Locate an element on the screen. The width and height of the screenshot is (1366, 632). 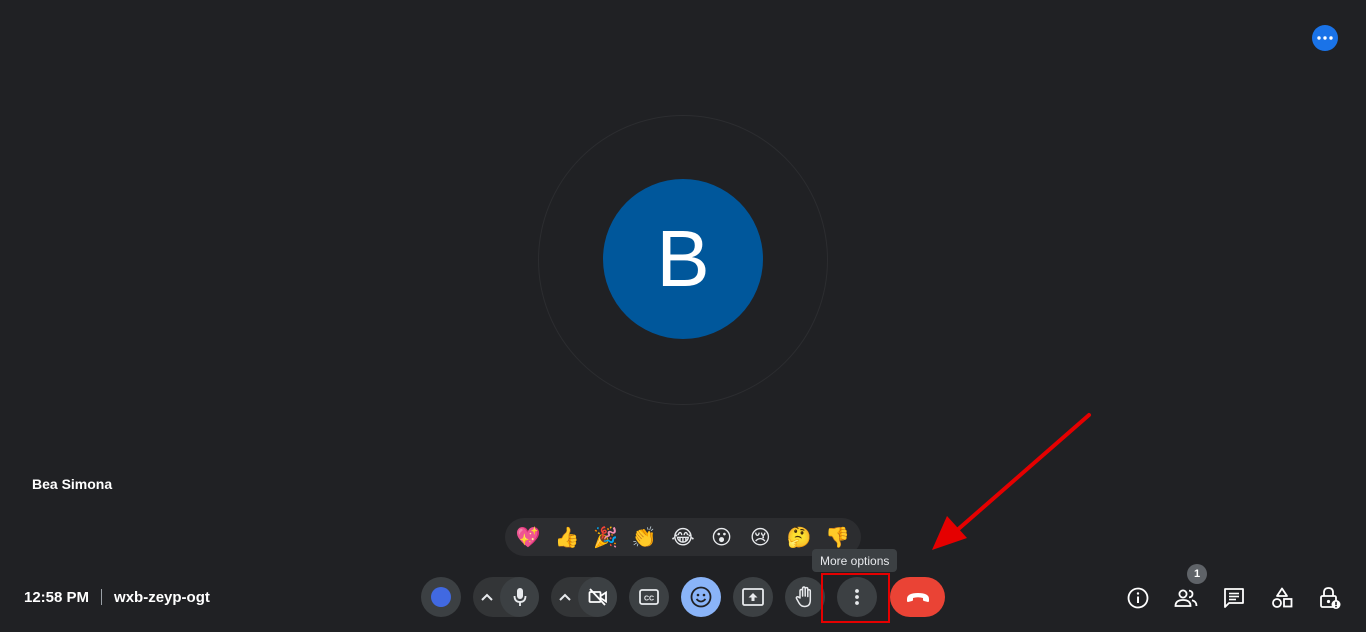
meeting-info: 12:58 PM wxb-zeyp-ogt is located at coordinates (117, 597).